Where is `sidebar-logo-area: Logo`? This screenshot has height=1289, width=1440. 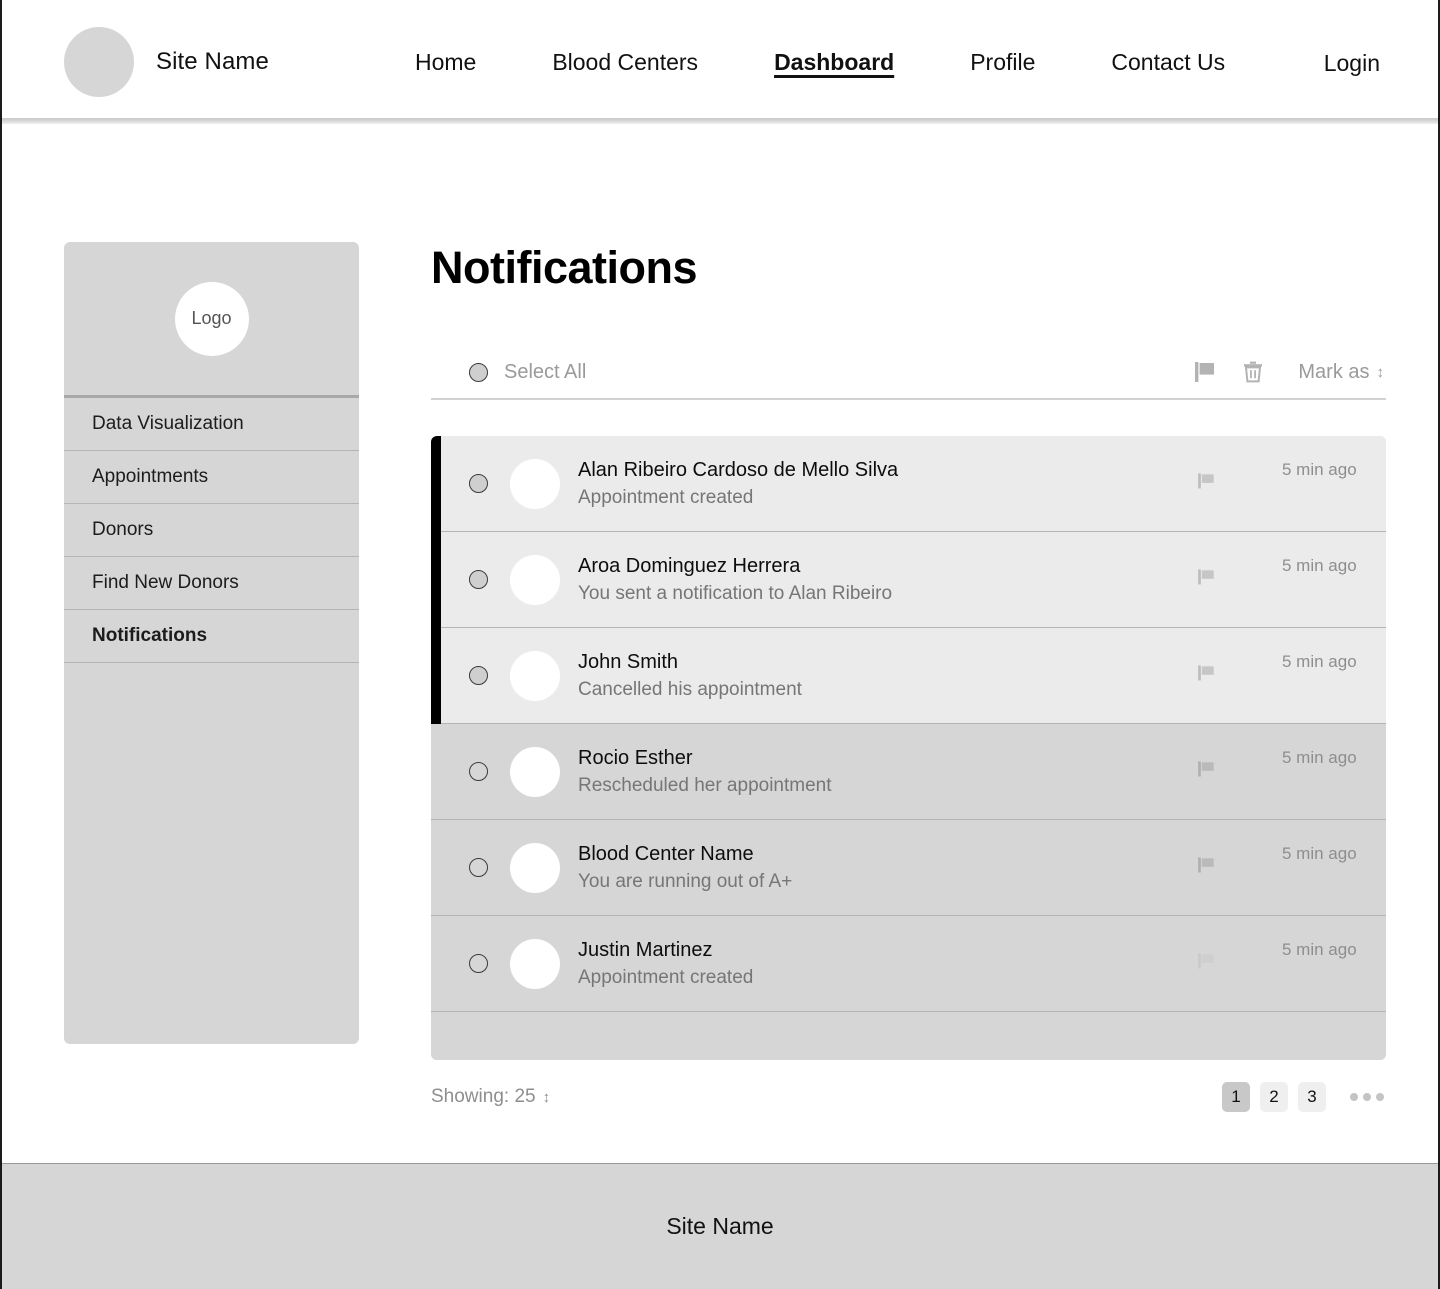
sidebar-logo-area: Logo is located at coordinates (211, 320).